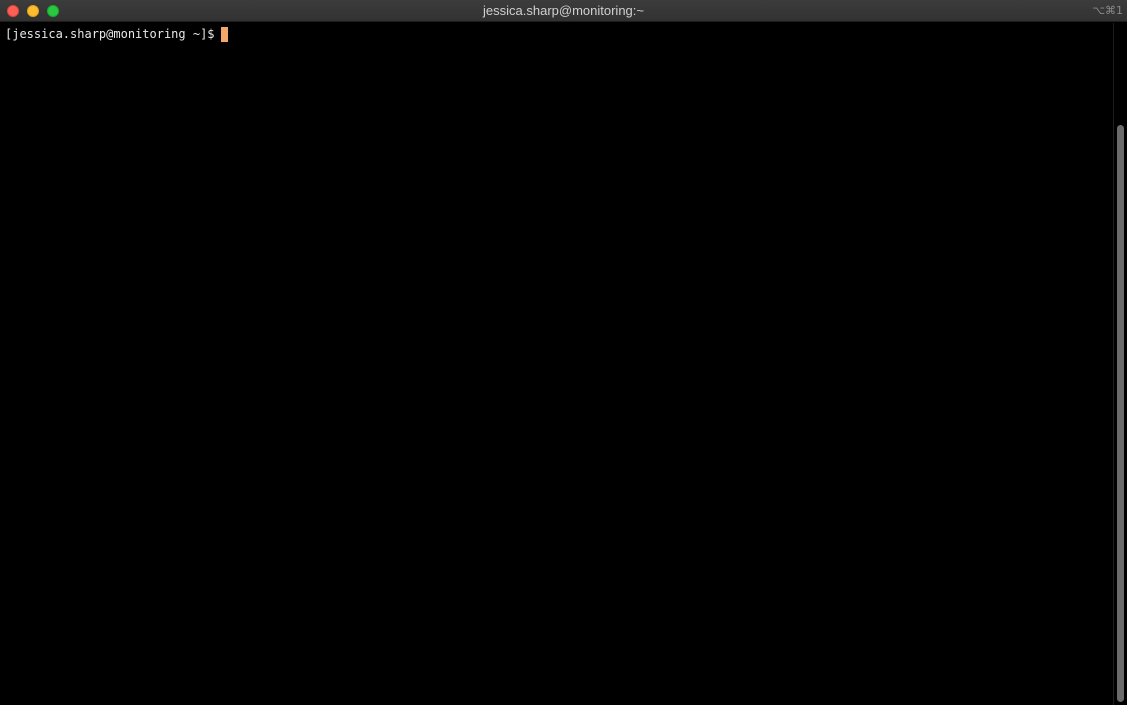  Describe the element at coordinates (1120, 413) in the screenshot. I see `scrollbar-thumb` at that location.